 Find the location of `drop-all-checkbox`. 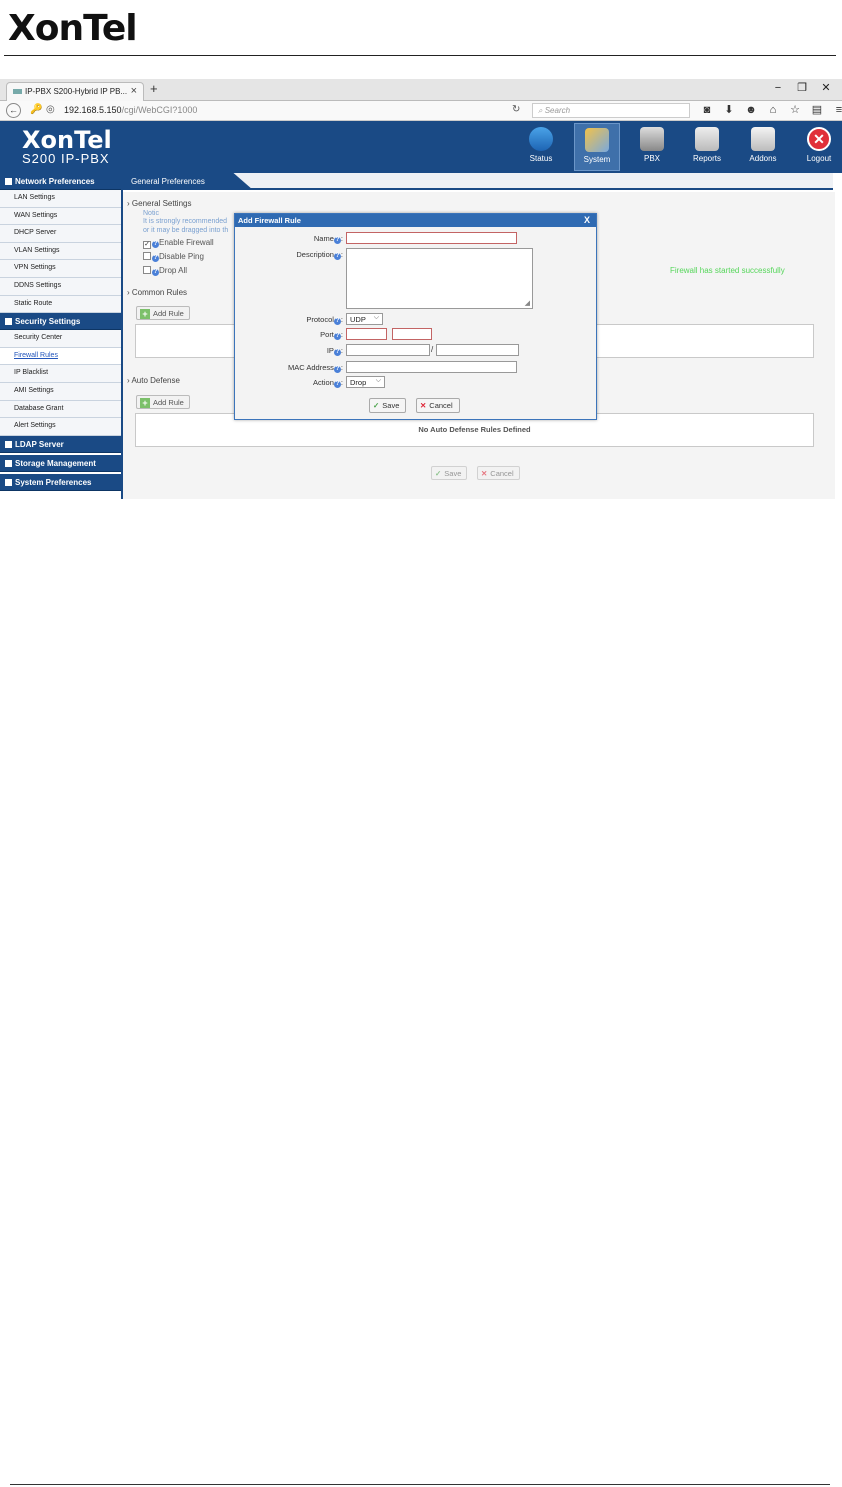

drop-all-checkbox is located at coordinates (147, 270).